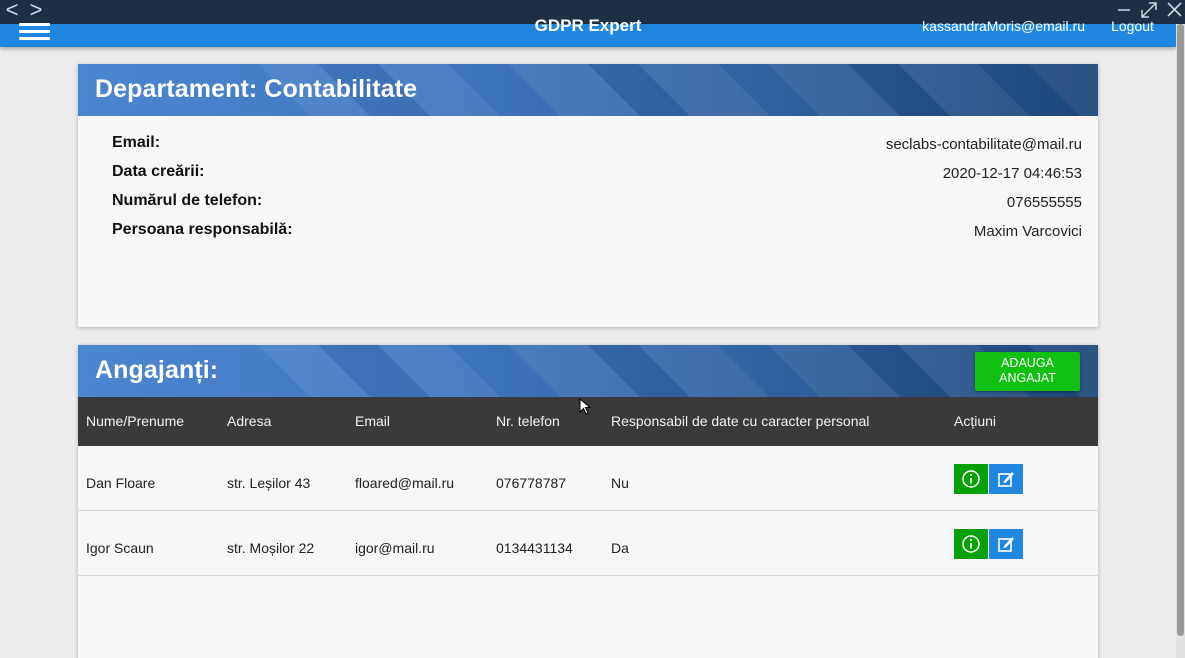 This screenshot has height=658, width=1185. What do you see at coordinates (1027, 231) in the screenshot?
I see `info-value: Maxim Varcovici` at bounding box center [1027, 231].